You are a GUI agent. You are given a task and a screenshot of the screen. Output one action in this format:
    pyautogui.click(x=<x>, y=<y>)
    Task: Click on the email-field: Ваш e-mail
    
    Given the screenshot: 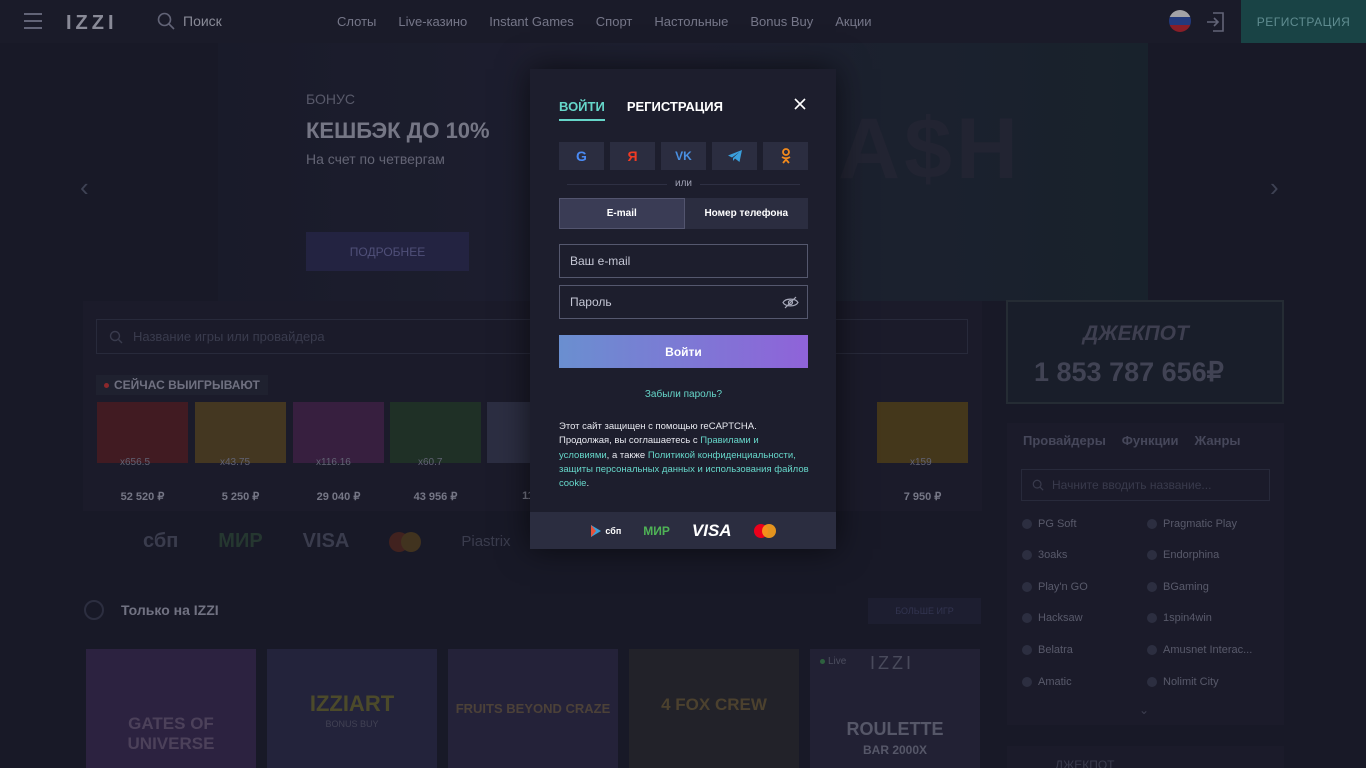 What is the action you would take?
    pyautogui.click(x=683, y=261)
    